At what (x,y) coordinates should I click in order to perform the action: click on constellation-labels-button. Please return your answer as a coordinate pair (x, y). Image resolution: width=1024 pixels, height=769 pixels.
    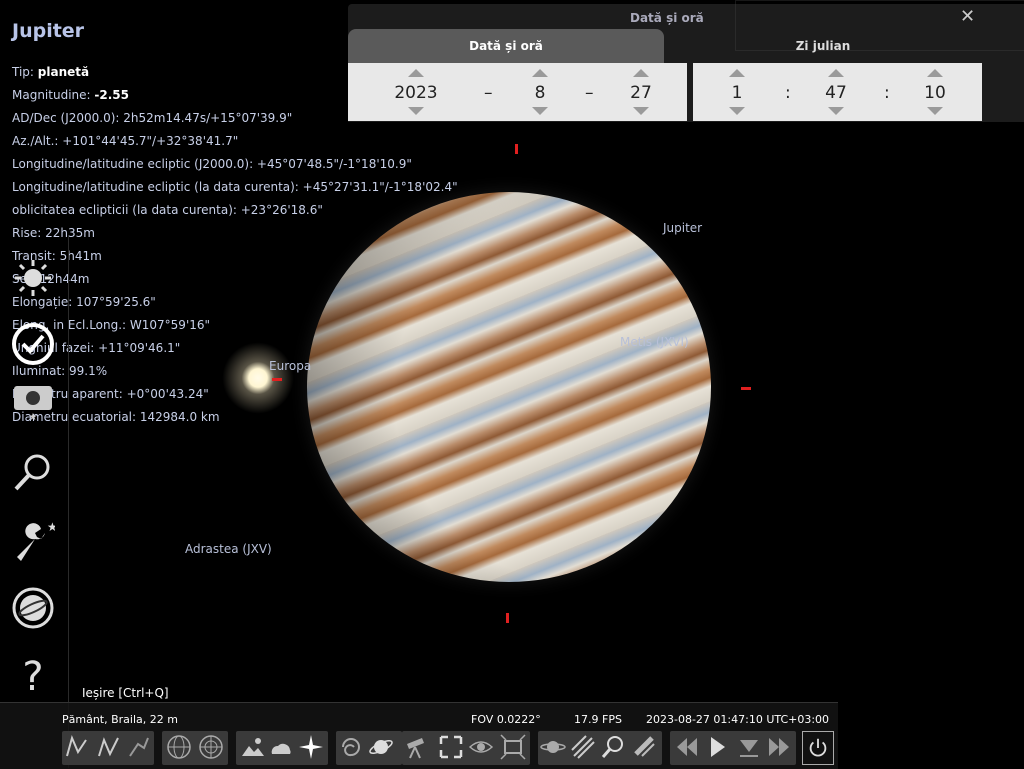
    Looking at the image, I should click on (109, 747).